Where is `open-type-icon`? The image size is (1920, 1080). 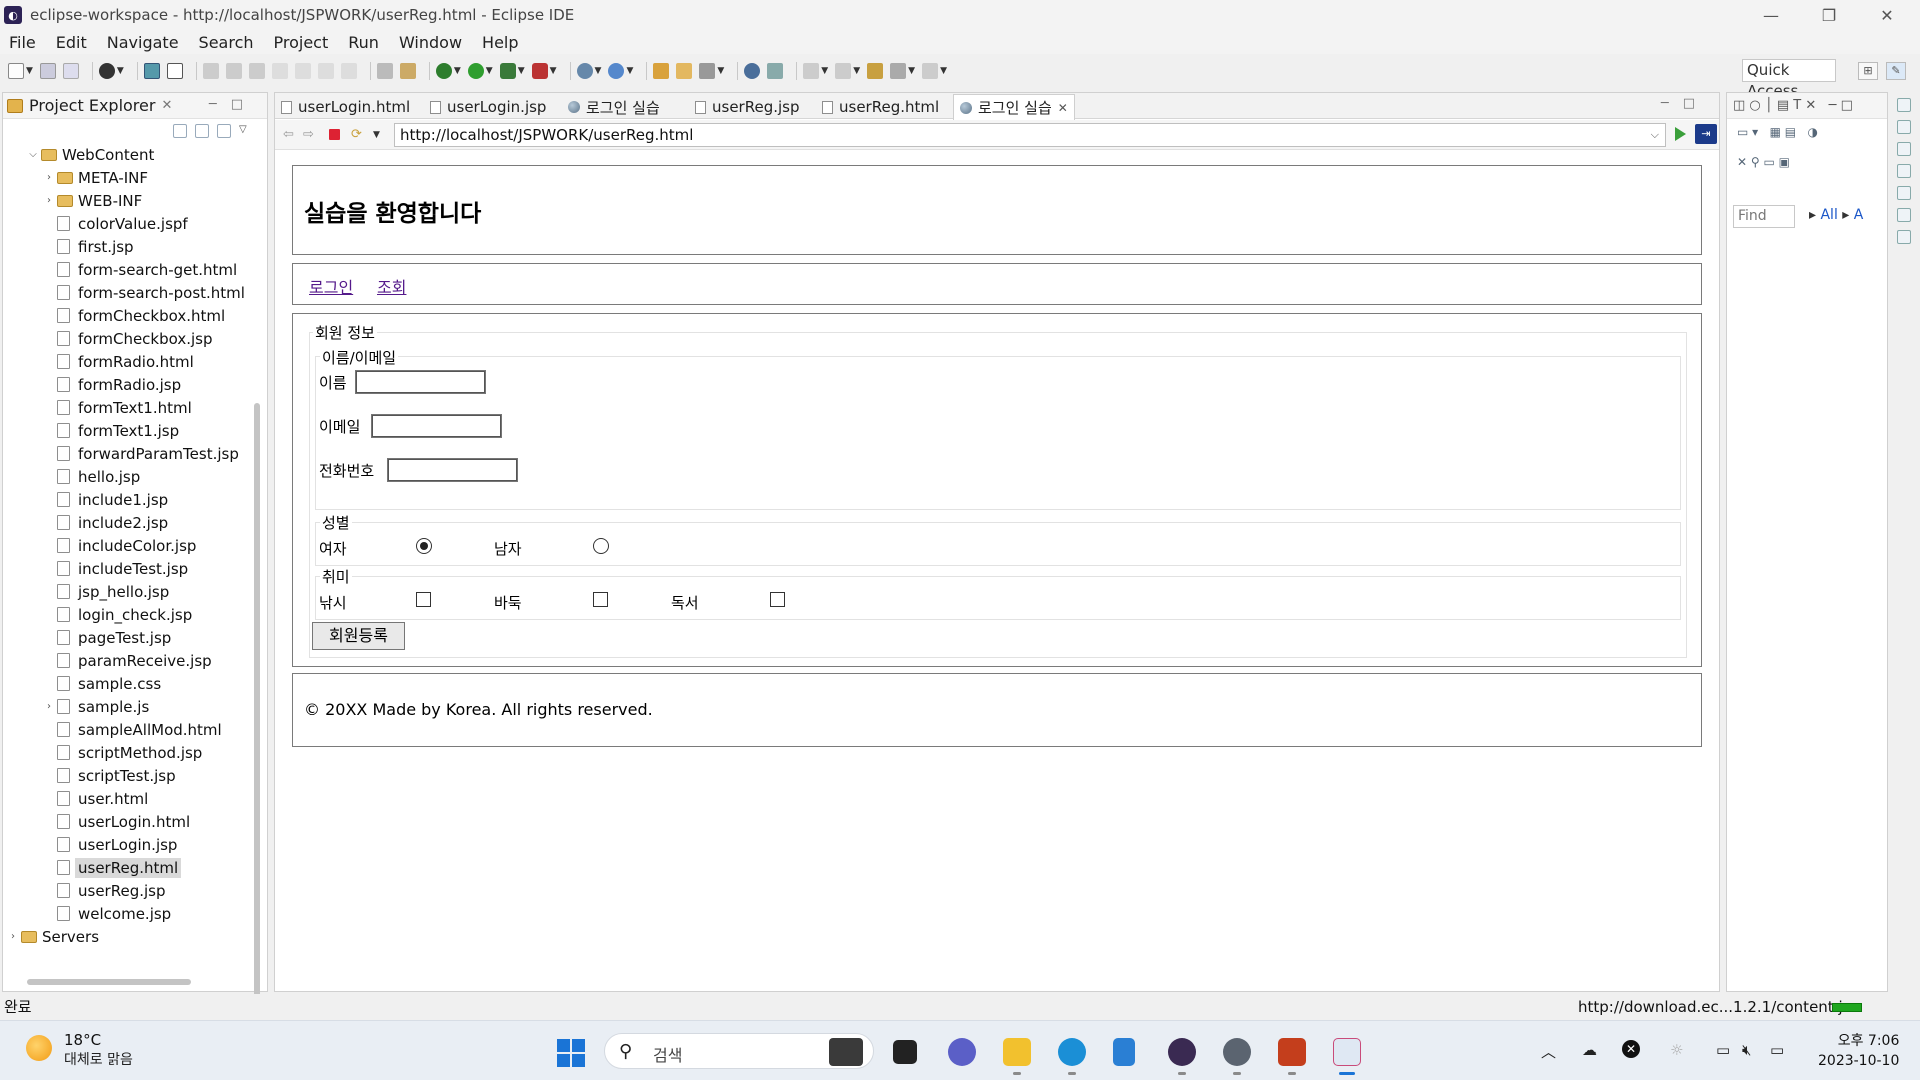
open-type-icon is located at coordinates (661, 71).